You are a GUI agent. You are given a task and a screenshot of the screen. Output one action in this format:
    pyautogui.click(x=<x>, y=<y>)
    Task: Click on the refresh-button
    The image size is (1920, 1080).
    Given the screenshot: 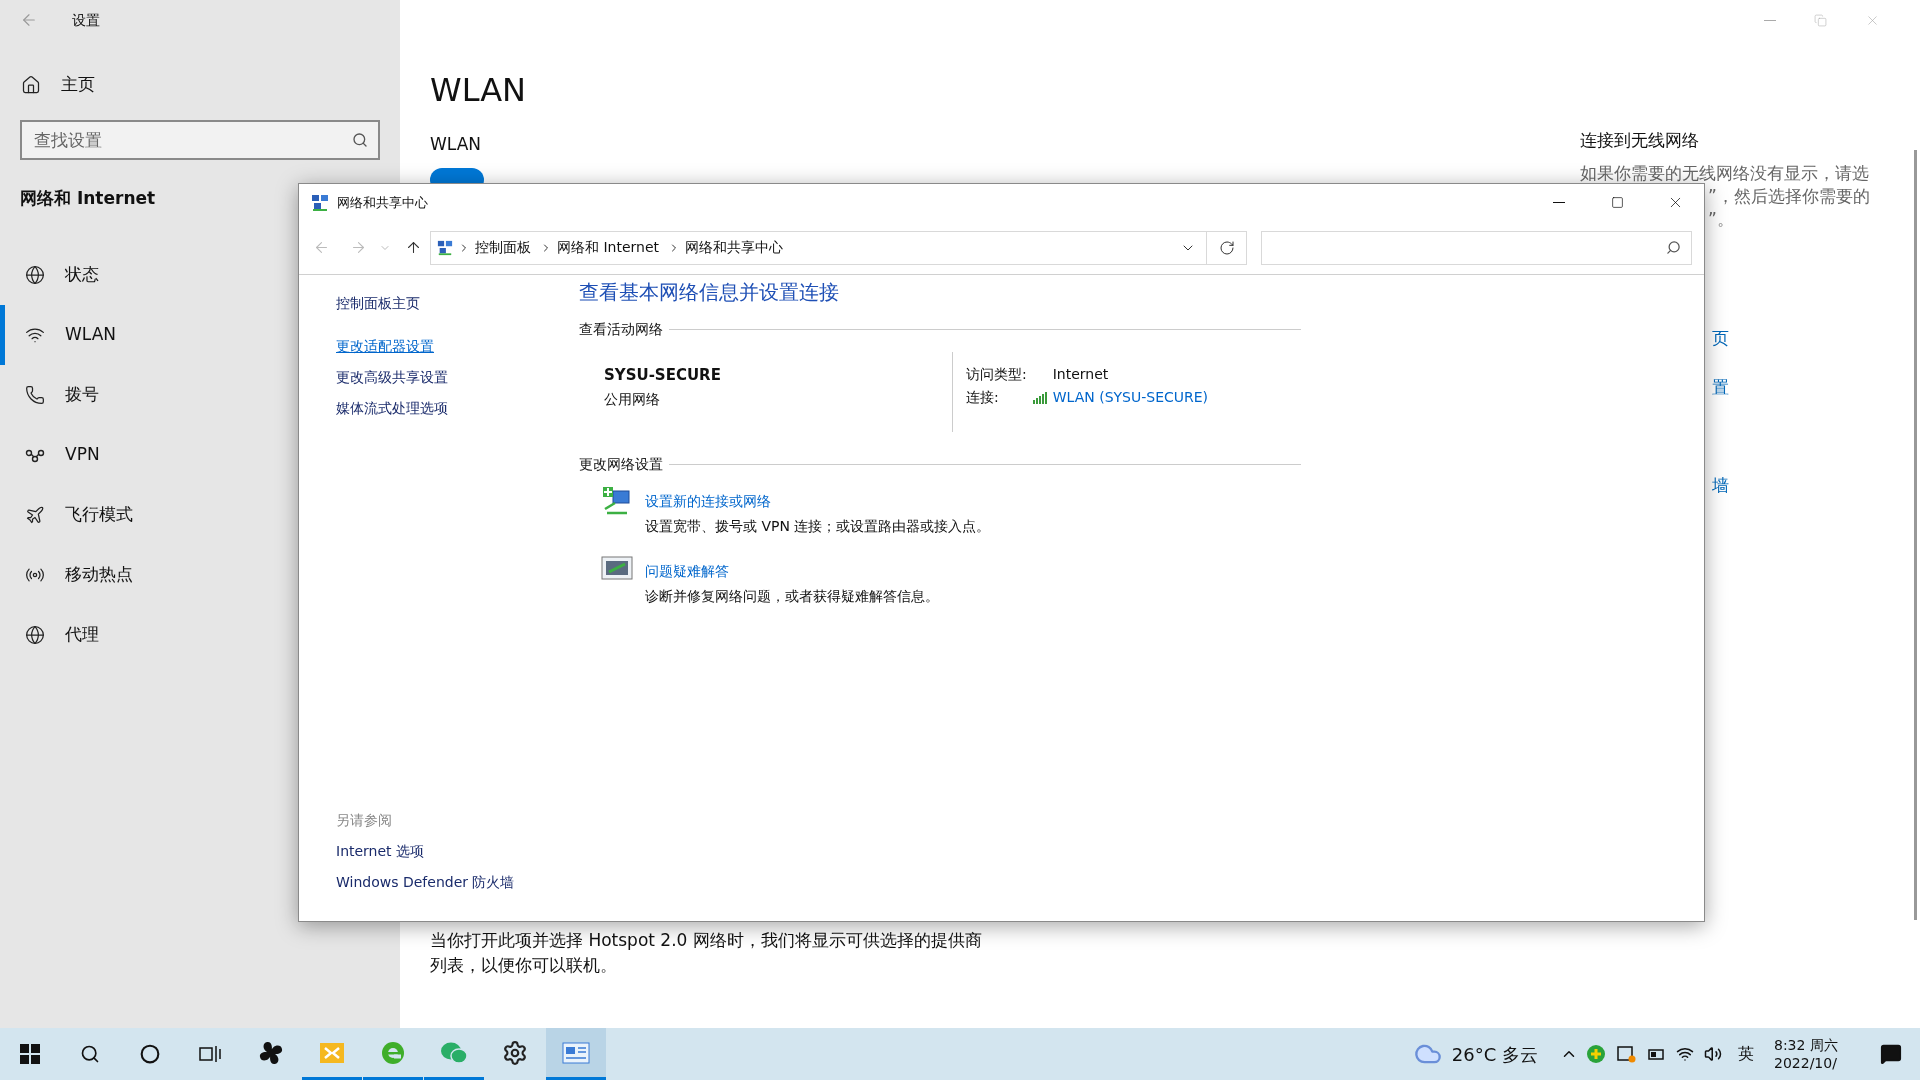 What is the action you would take?
    pyautogui.click(x=1227, y=247)
    